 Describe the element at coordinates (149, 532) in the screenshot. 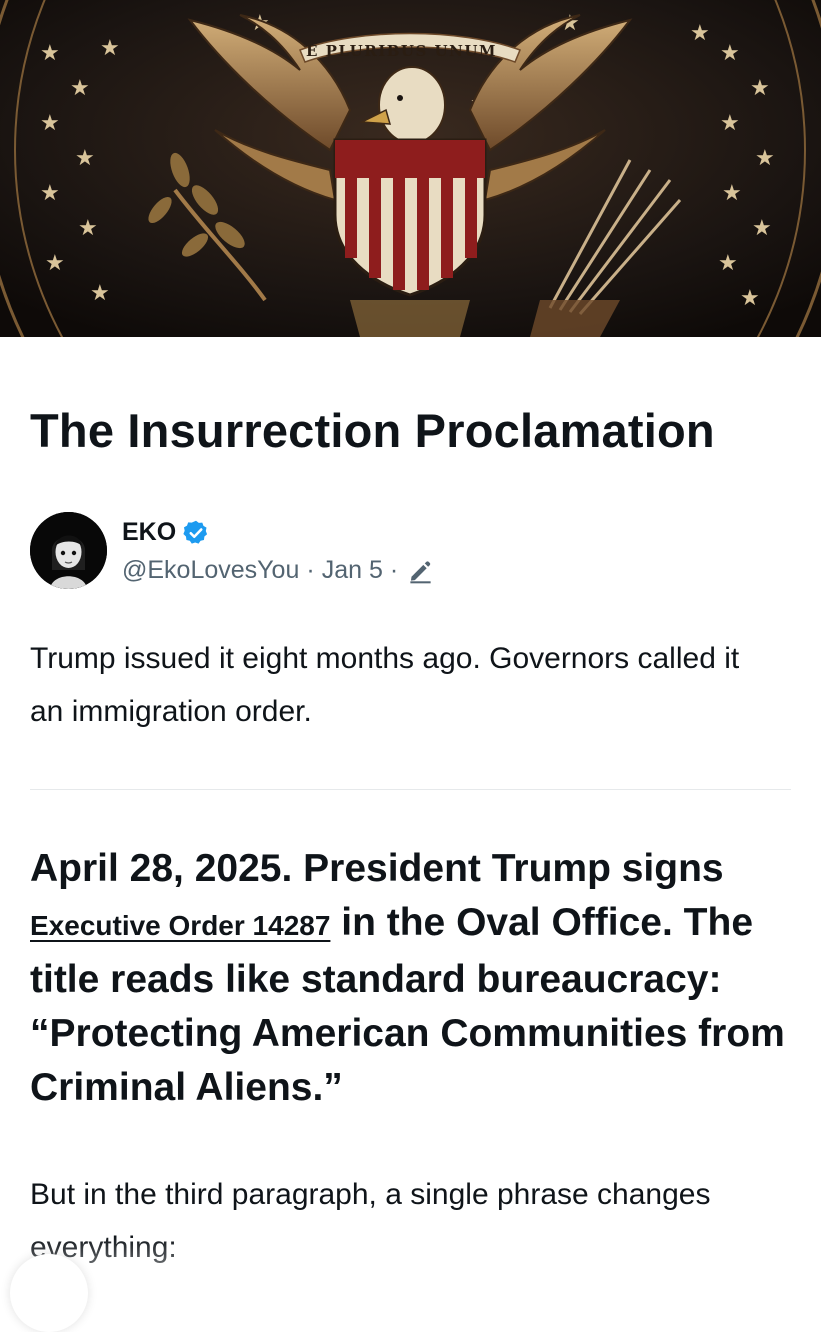

I see `author-name: EKO` at that location.